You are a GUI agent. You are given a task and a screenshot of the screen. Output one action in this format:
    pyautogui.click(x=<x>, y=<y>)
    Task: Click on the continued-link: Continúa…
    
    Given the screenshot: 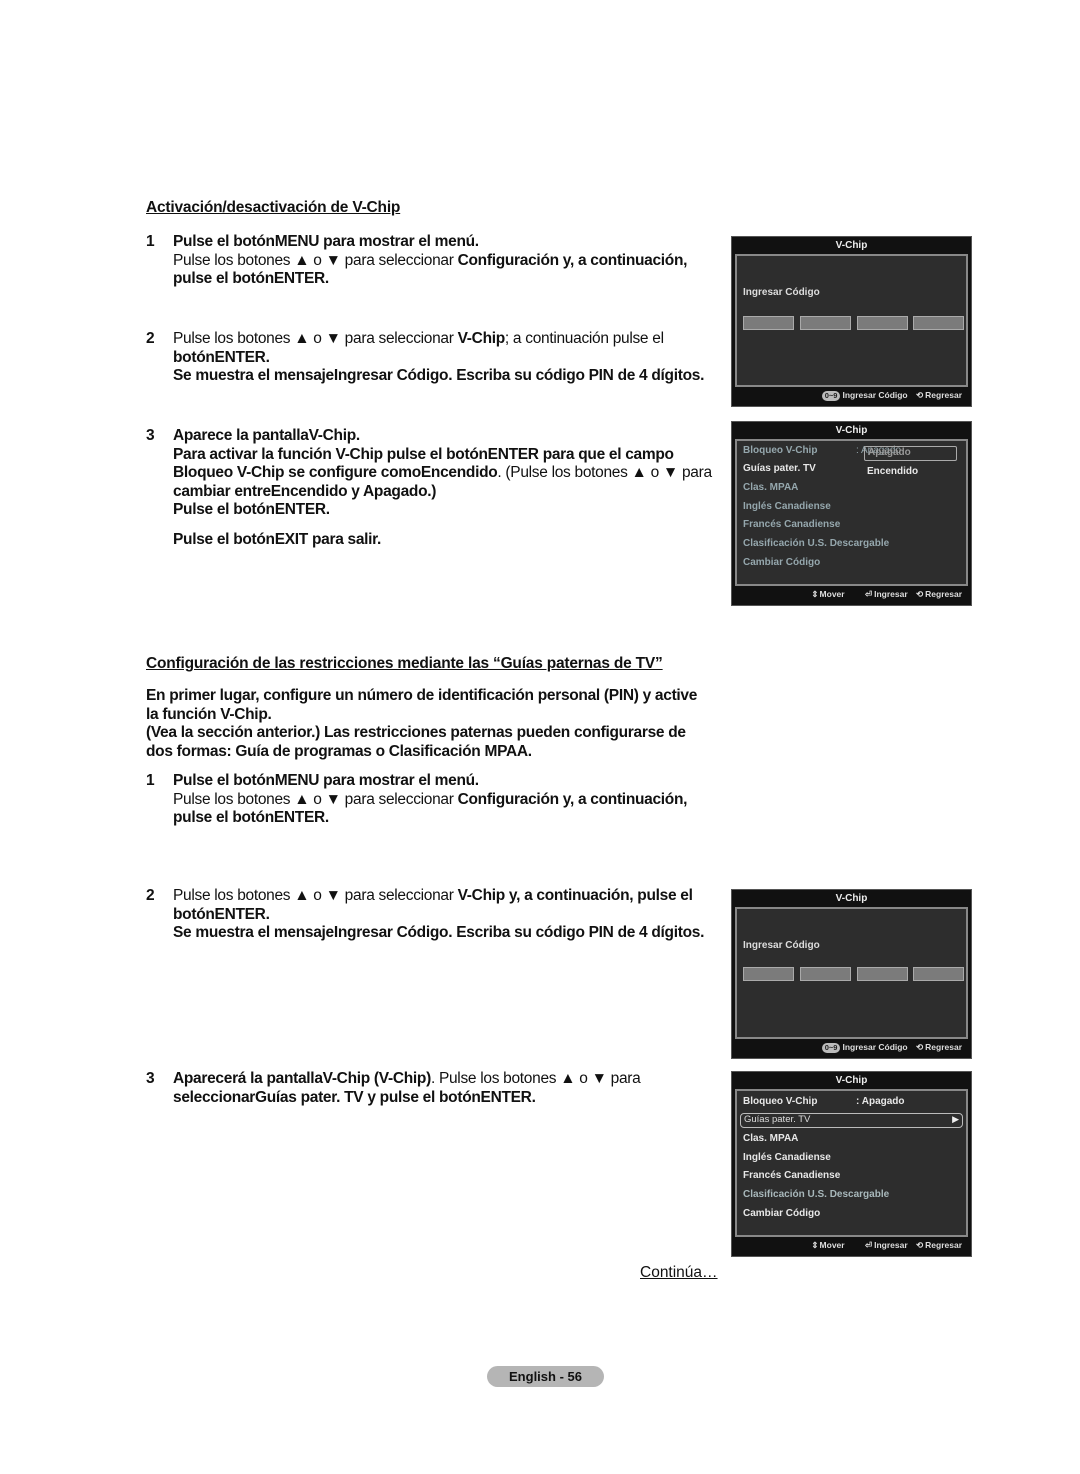 What is the action you would take?
    pyautogui.click(x=679, y=1273)
    